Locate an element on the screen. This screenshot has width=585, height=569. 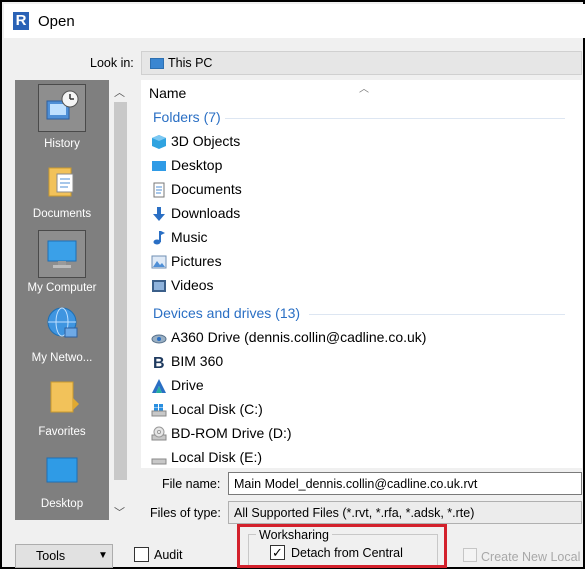
documents-folder-icon is located at coordinates (61, 182).